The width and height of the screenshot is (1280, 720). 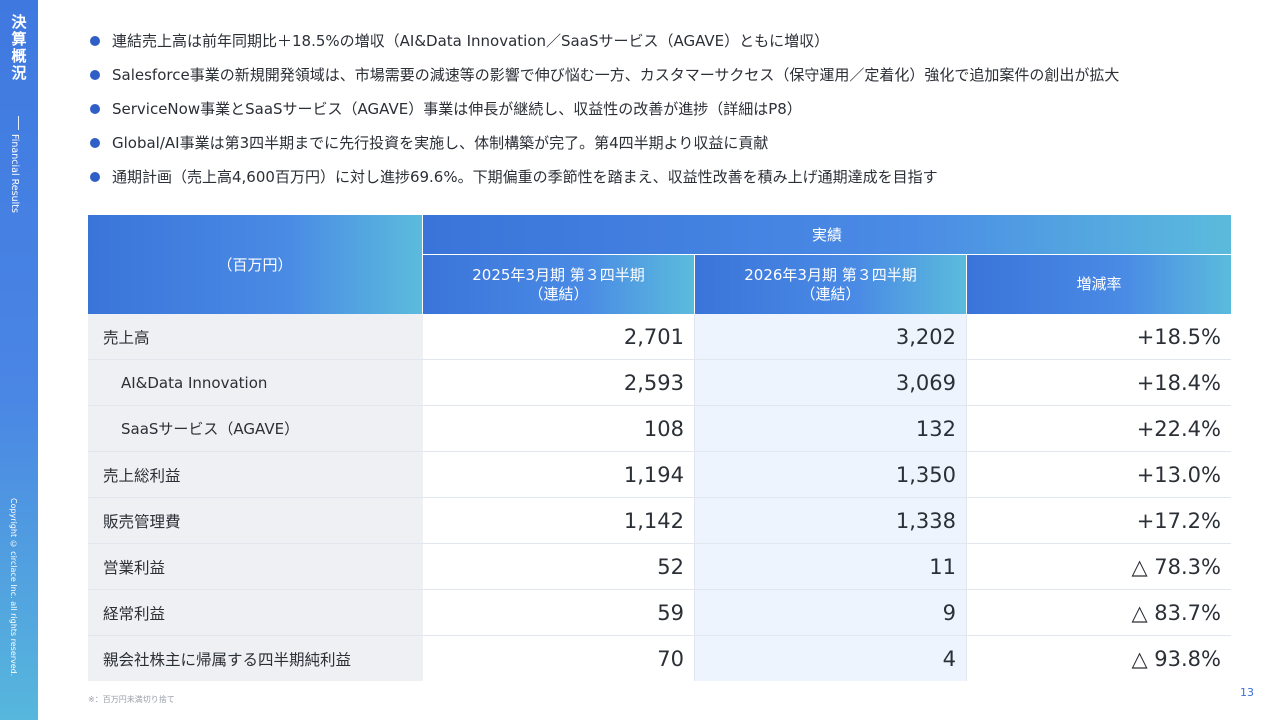 I want to click on table-row: 経常利益 59 9 △ 83.7%, so click(x=659, y=613).